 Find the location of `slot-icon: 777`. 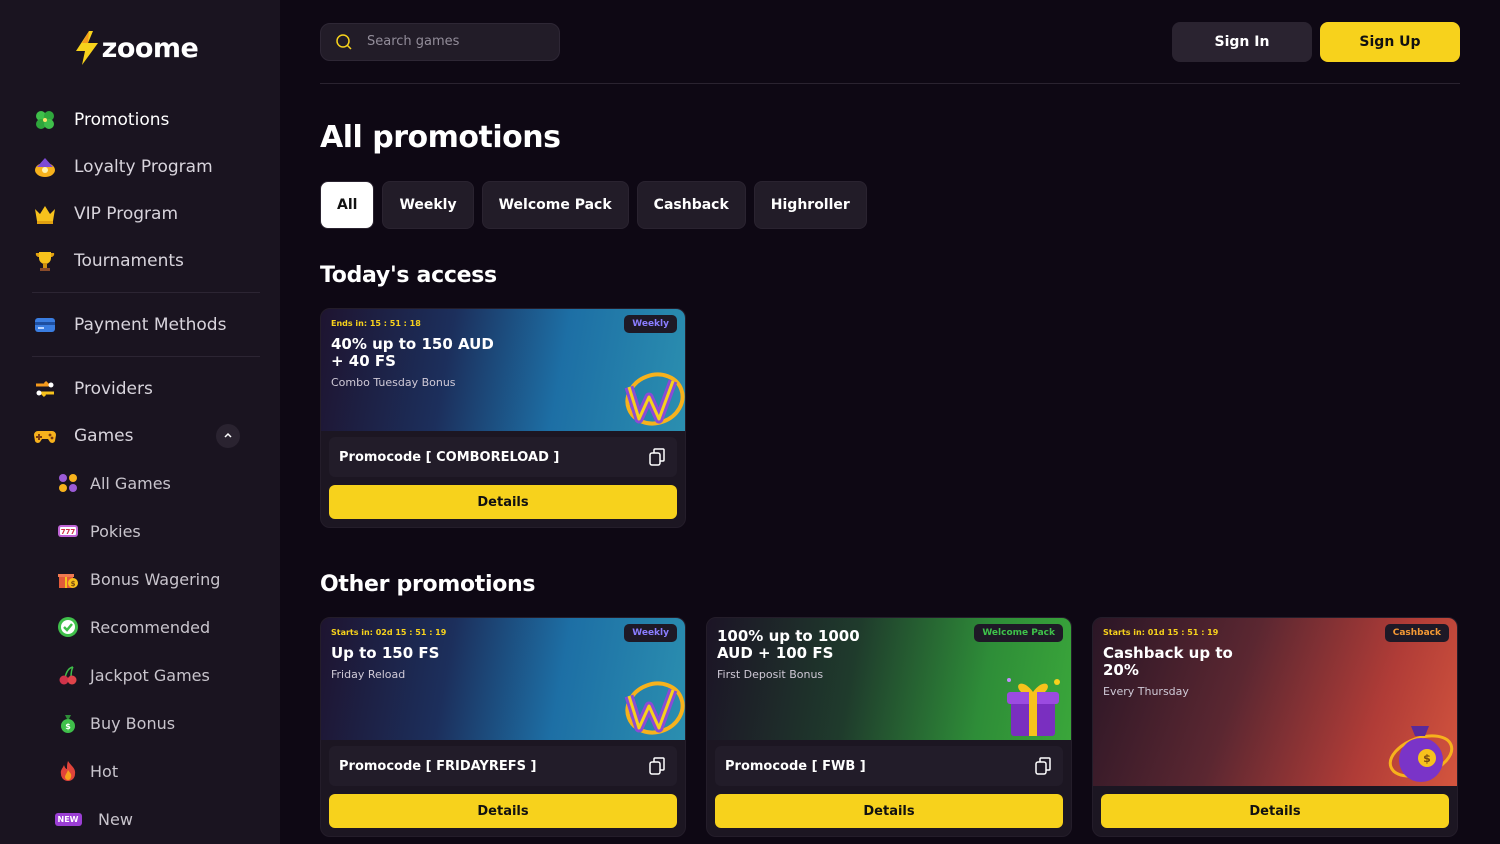

slot-icon: 777 is located at coordinates (68, 531).